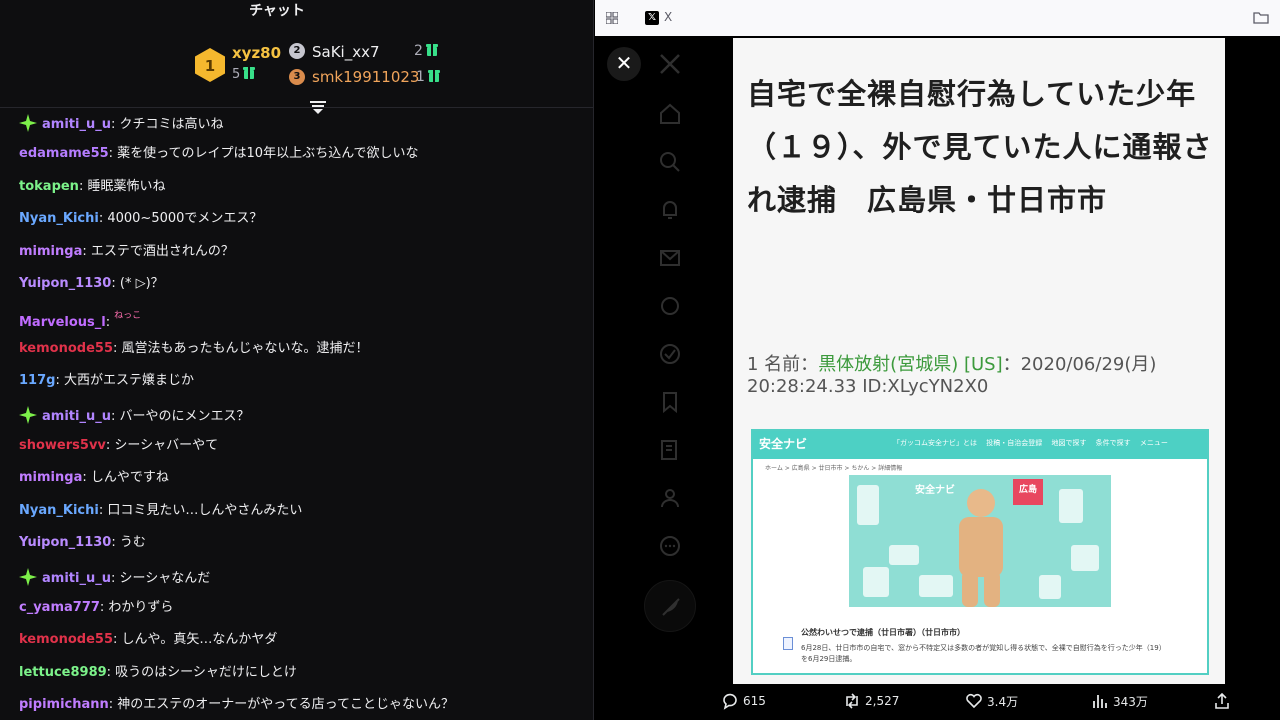 This screenshot has width=1280, height=720. I want to click on chat-username: c_yama777, so click(59, 607).